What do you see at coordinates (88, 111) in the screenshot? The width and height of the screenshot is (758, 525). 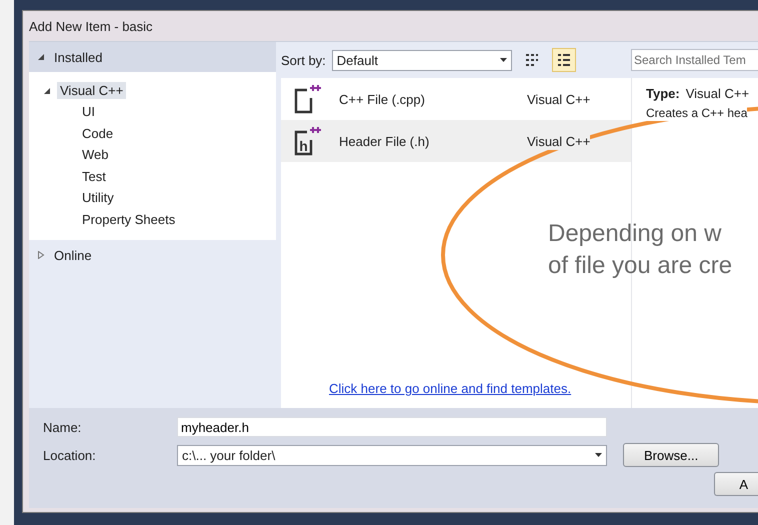 I see `tree-item: UI` at bounding box center [88, 111].